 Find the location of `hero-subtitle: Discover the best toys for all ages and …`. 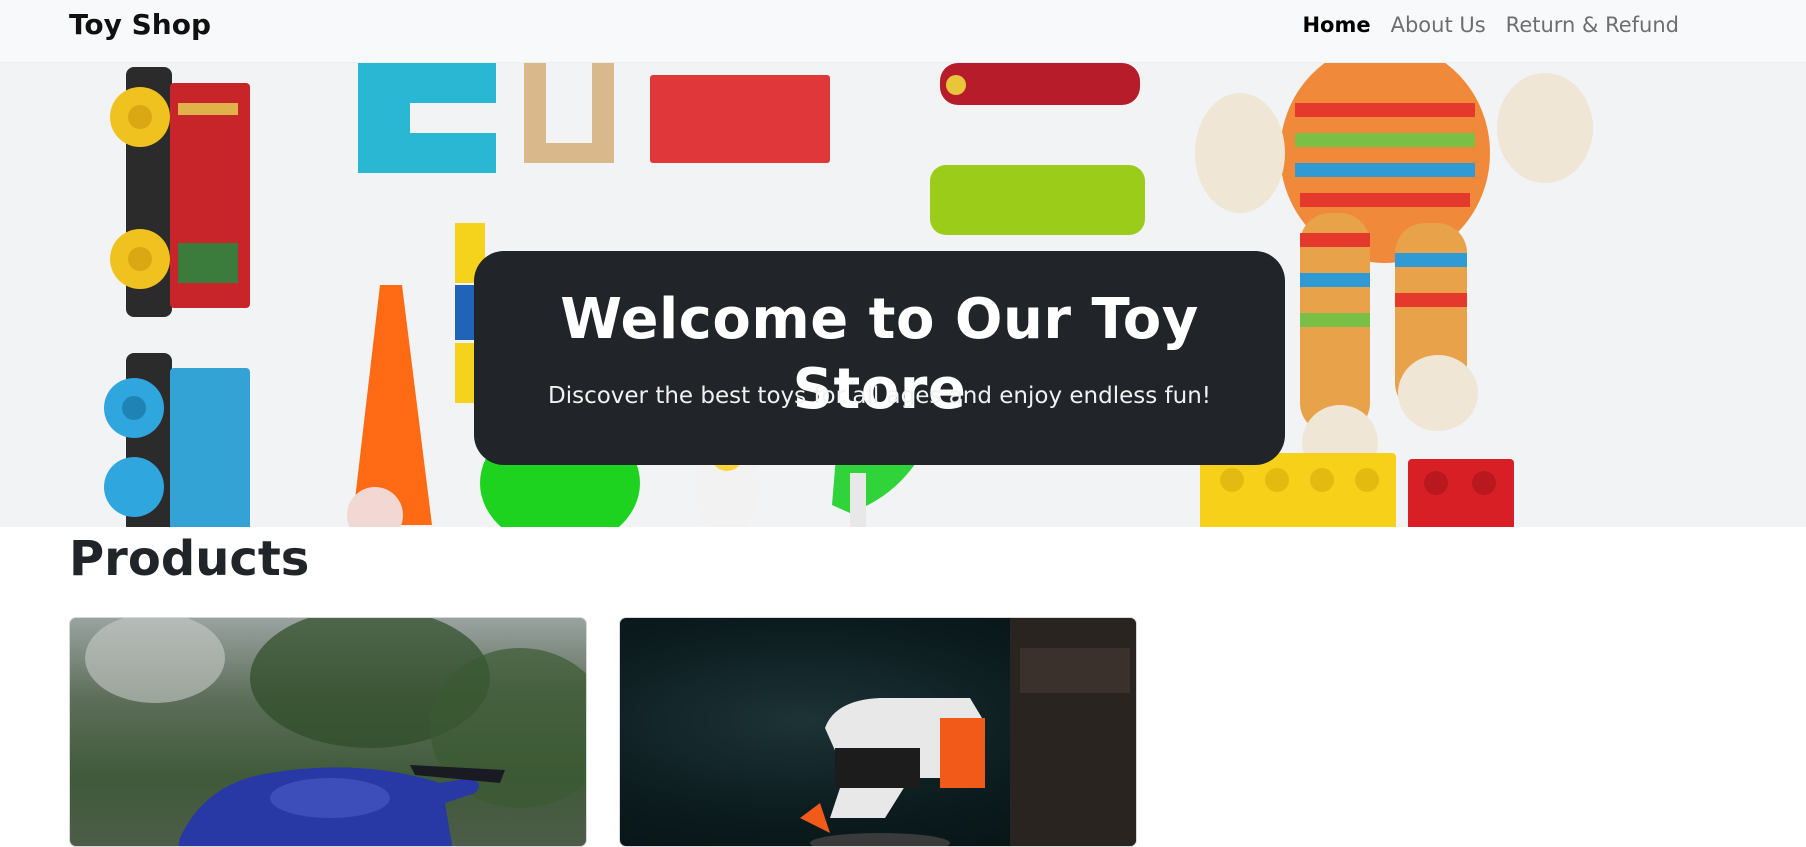

hero-subtitle: Discover the best toys for all ages and … is located at coordinates (879, 396).